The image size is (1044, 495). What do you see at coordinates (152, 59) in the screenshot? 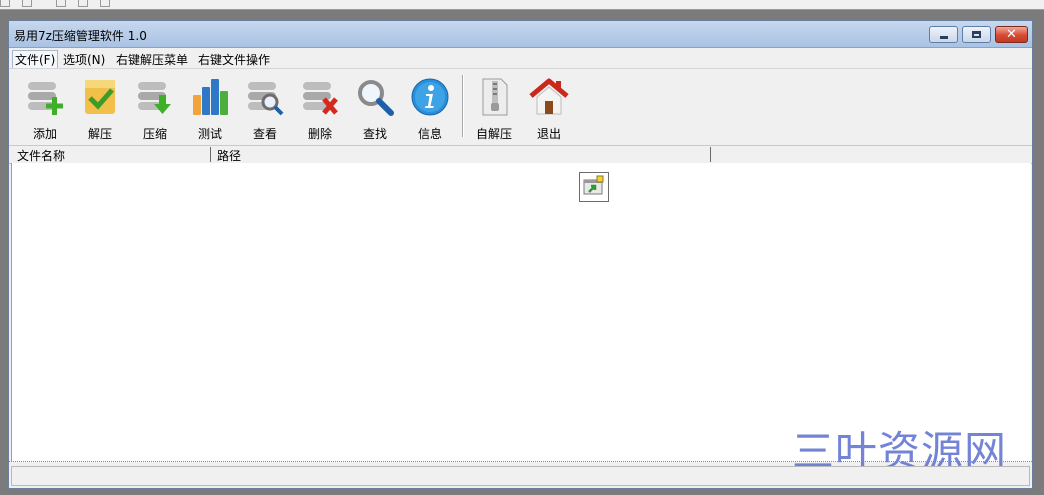
I see `menu-context-extract: 右键解压菜单` at bounding box center [152, 59].